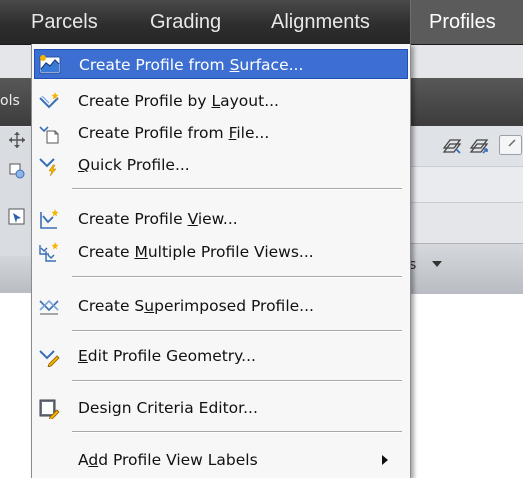 The height and width of the screenshot is (478, 523). Describe the element at coordinates (466, 268) in the screenshot. I see `ribbon-panel-footer-right` at that location.